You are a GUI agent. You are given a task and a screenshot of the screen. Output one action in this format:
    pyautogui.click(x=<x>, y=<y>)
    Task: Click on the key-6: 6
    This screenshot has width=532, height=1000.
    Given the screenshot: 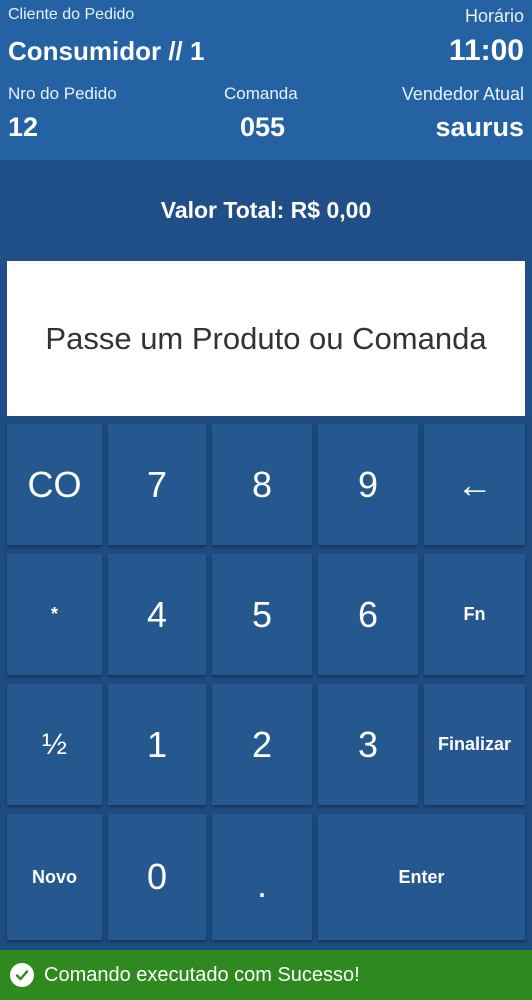 What is the action you would take?
    pyautogui.click(x=368, y=614)
    